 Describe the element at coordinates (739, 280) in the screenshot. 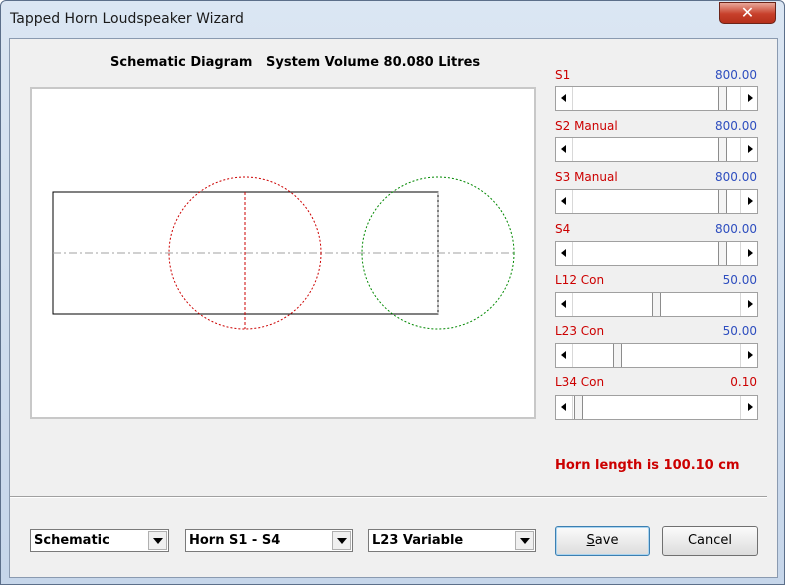

I see `slider-value-l12: 50.00` at that location.